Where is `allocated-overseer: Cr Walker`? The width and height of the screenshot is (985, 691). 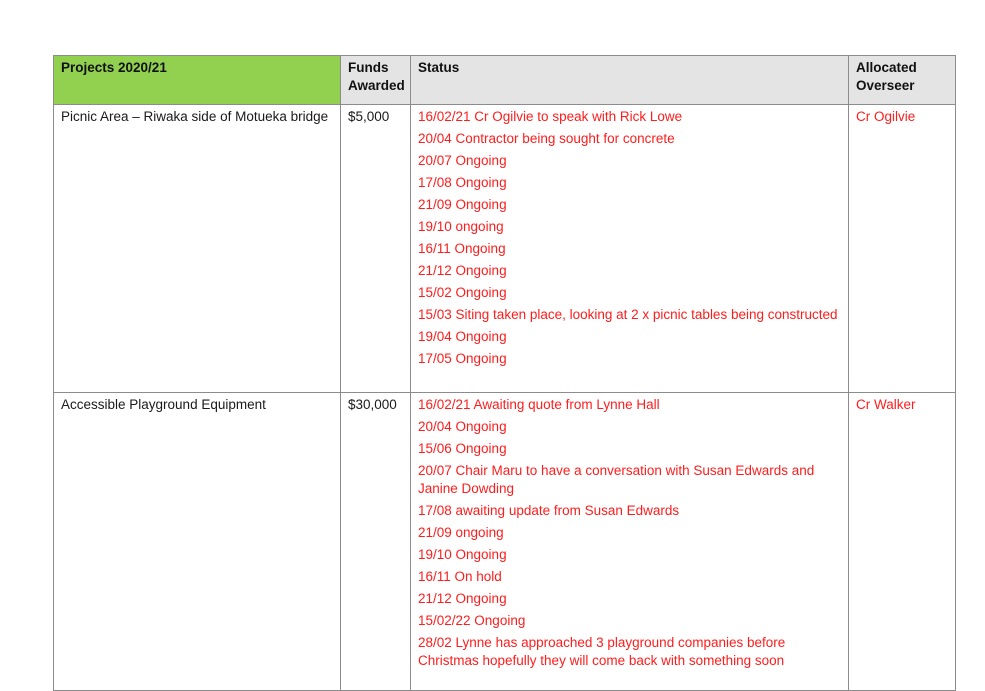
allocated-overseer: Cr Walker is located at coordinates (902, 541).